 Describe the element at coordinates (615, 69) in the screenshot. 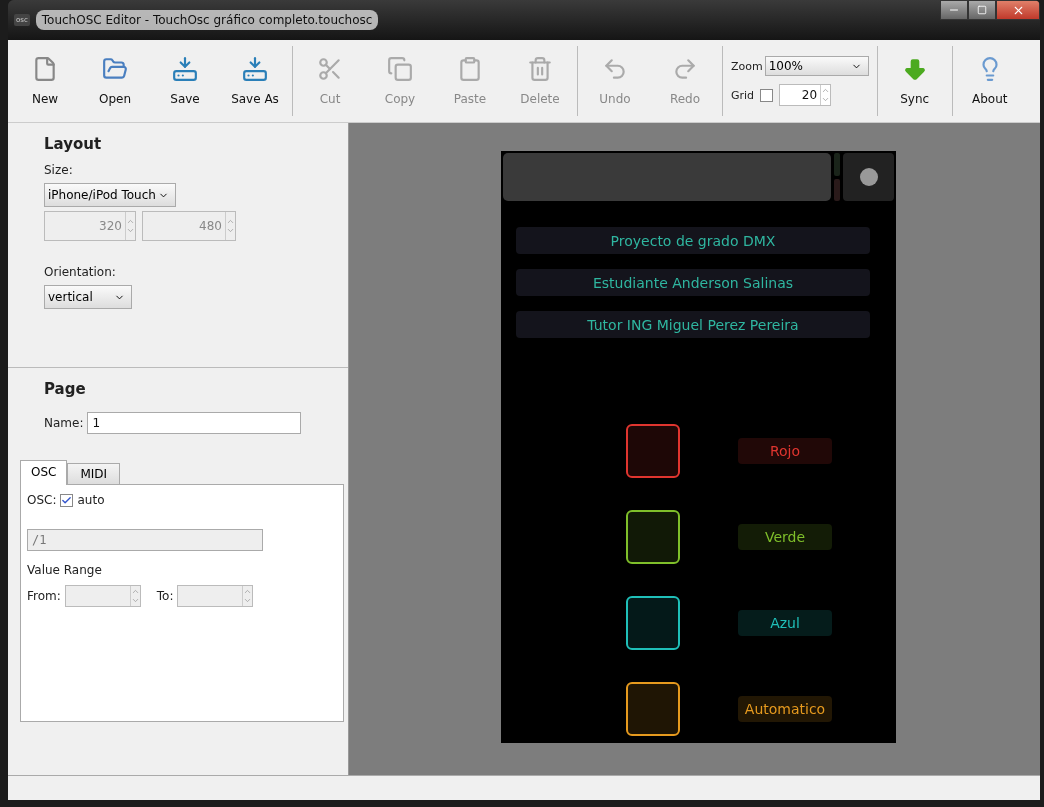

I see `undo-icon` at that location.